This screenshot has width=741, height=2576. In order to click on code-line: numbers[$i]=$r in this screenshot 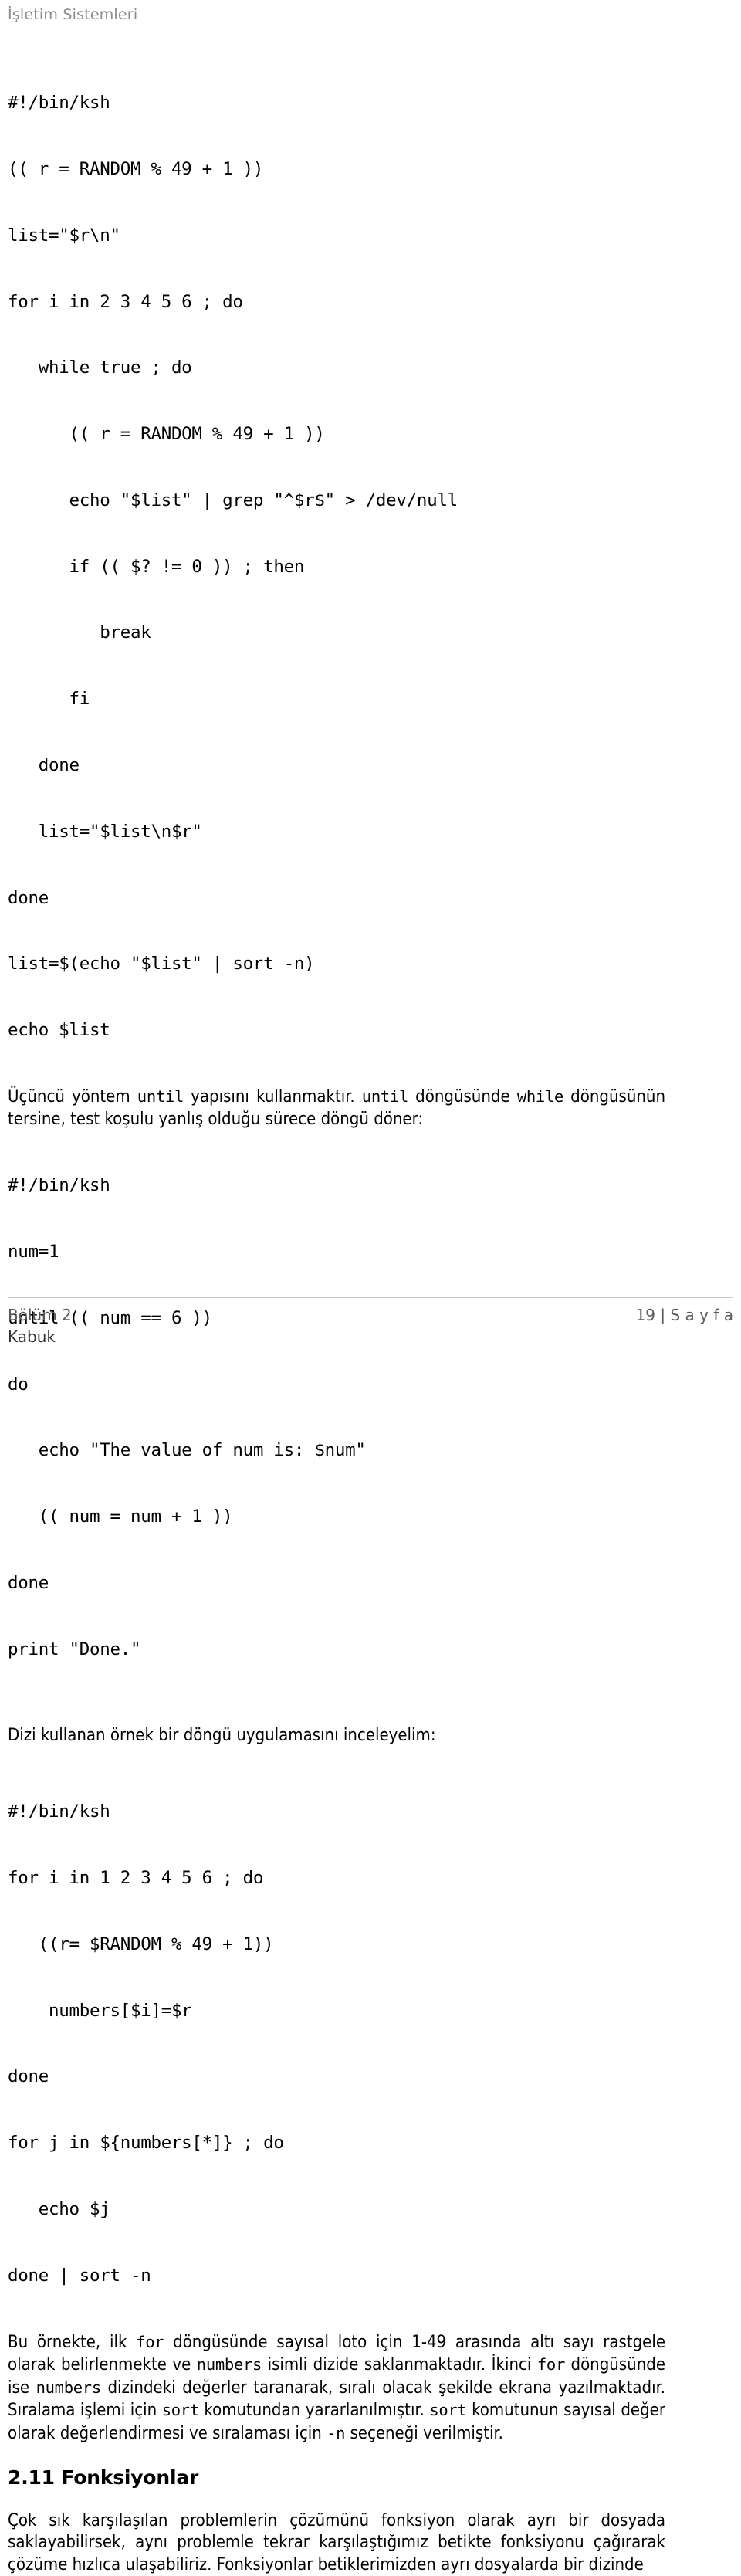, I will do `click(100, 2010)`.